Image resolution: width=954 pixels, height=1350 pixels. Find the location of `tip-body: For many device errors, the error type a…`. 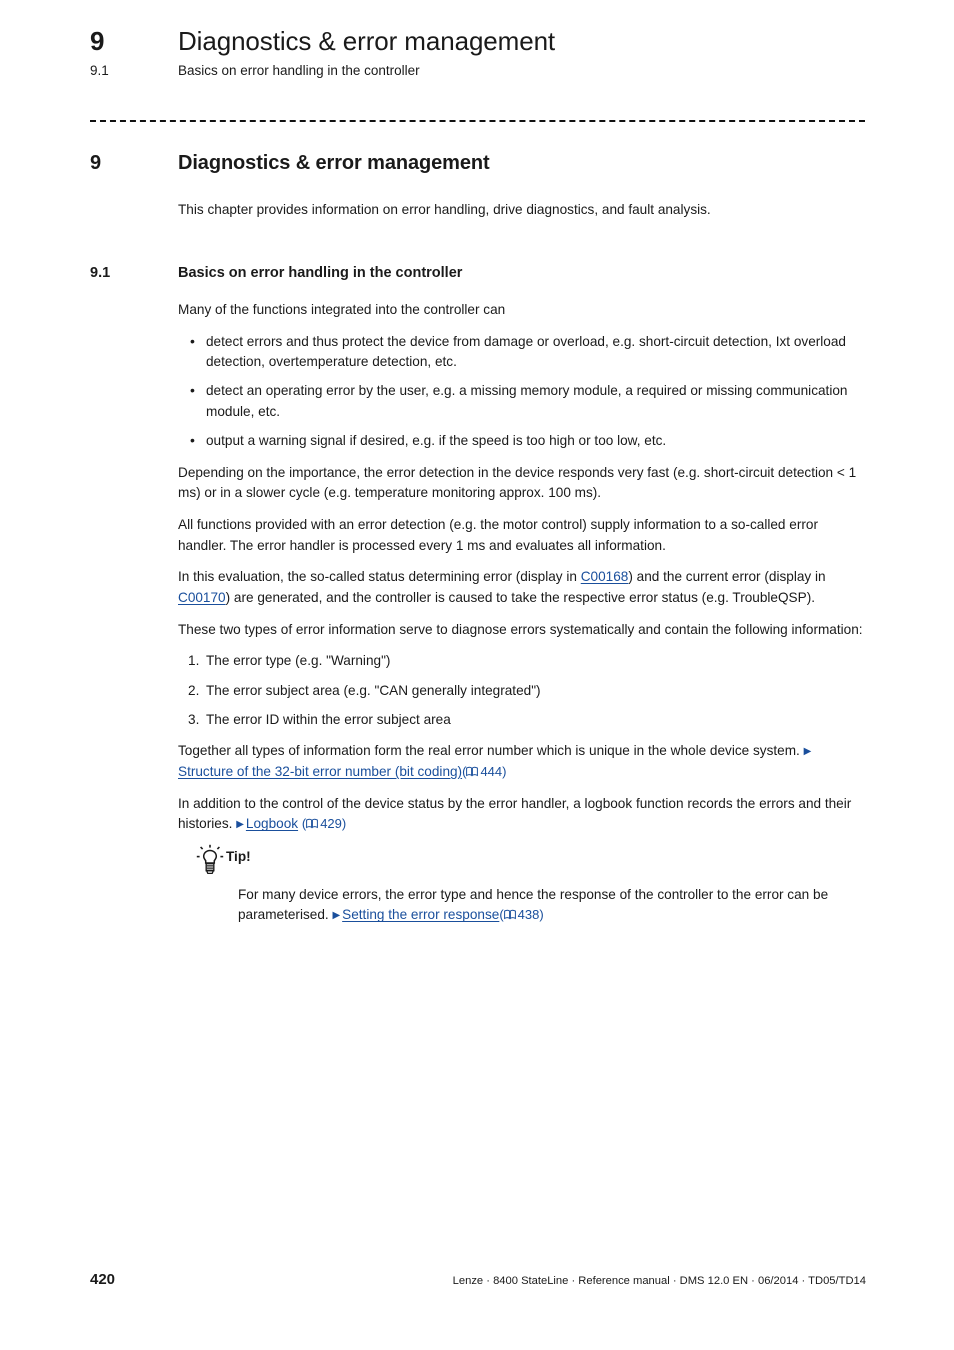

tip-body: For many device errors, the error type a… is located at coordinates (553, 905).